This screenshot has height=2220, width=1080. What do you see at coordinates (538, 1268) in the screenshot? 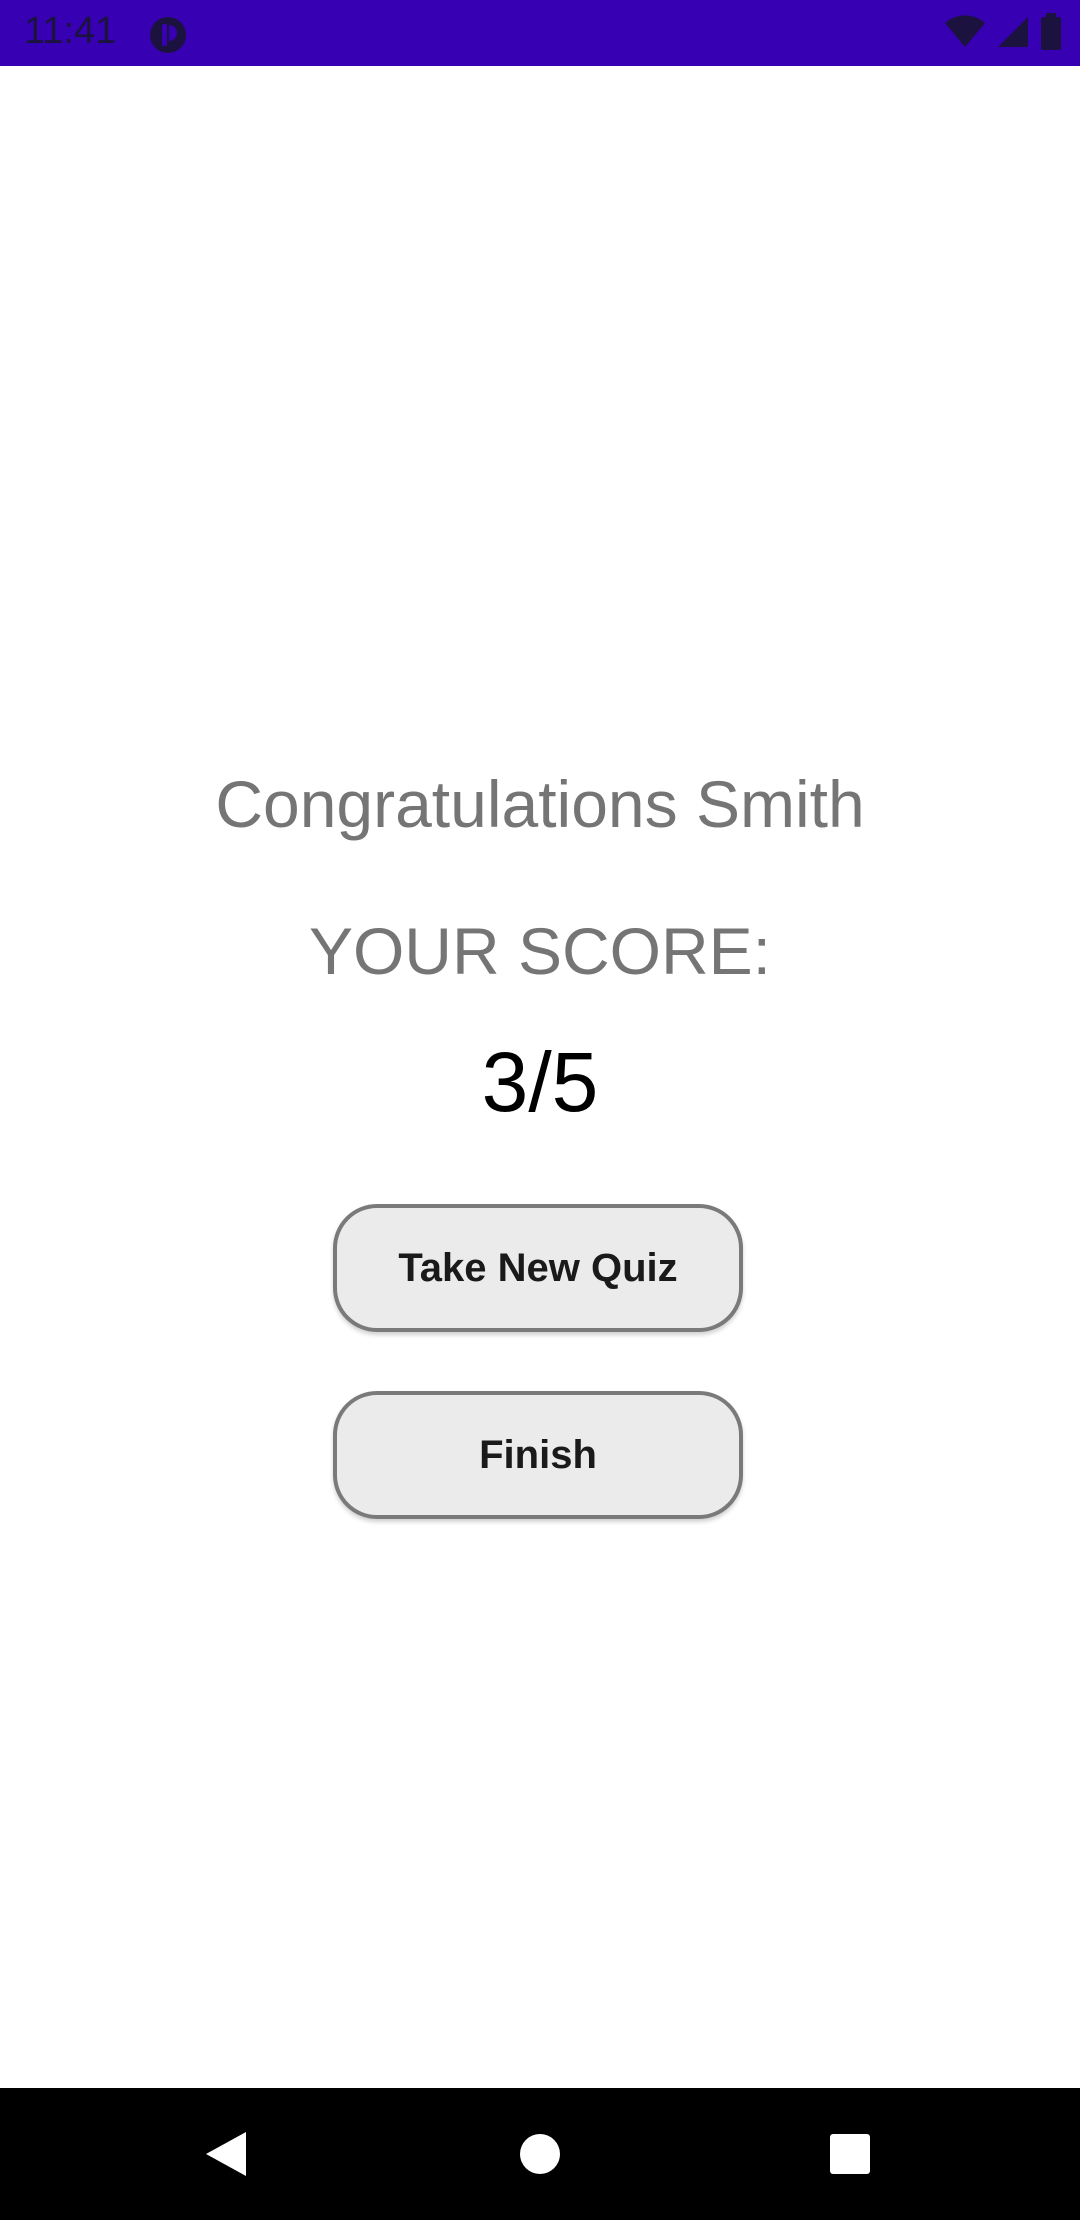
I see `take-new-quiz-button: Take New Quiz` at bounding box center [538, 1268].